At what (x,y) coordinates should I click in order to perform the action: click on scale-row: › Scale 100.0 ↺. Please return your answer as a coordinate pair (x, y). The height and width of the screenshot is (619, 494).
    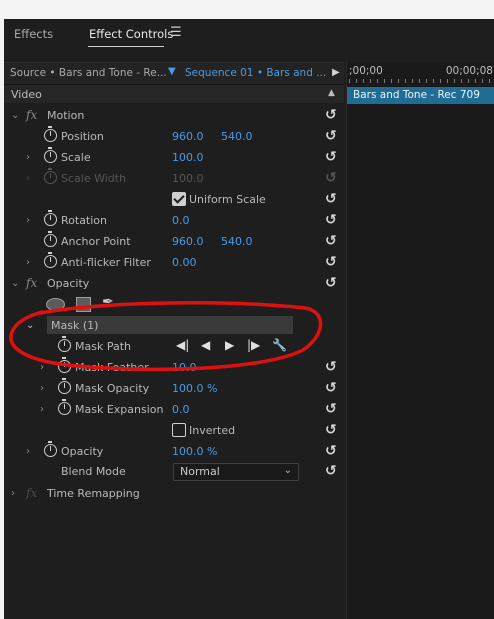
    Looking at the image, I should click on (174, 158).